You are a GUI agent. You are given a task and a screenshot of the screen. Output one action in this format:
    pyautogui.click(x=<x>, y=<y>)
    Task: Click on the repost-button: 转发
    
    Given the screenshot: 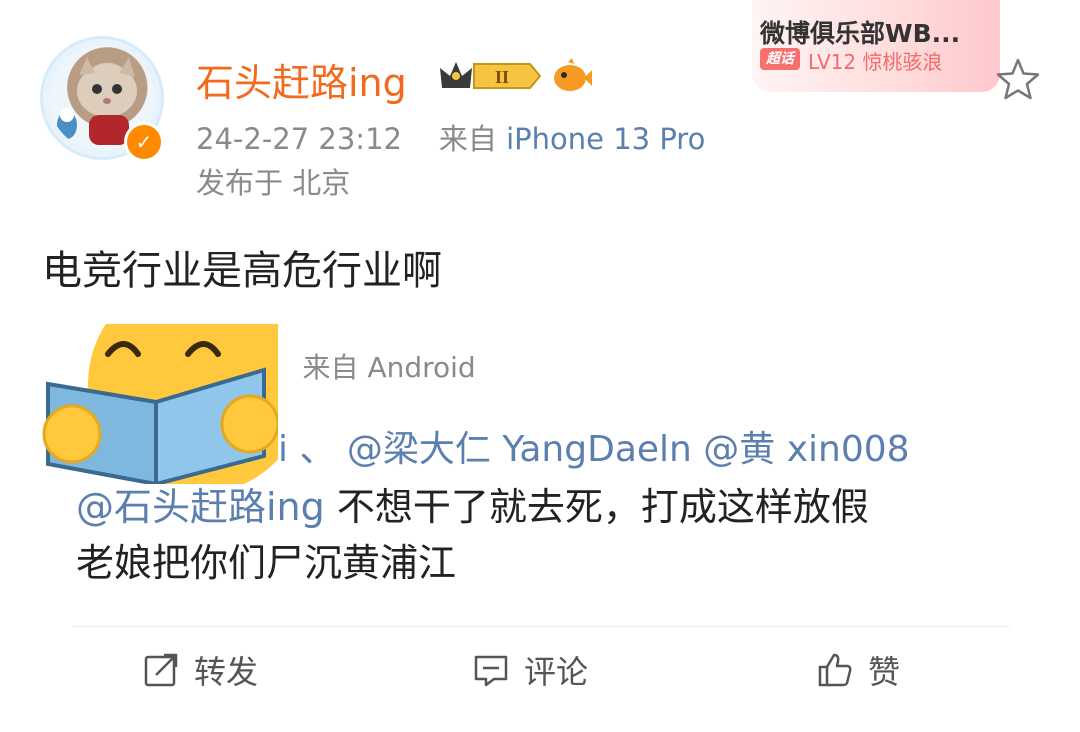 What is the action you would take?
    pyautogui.click(x=200, y=670)
    